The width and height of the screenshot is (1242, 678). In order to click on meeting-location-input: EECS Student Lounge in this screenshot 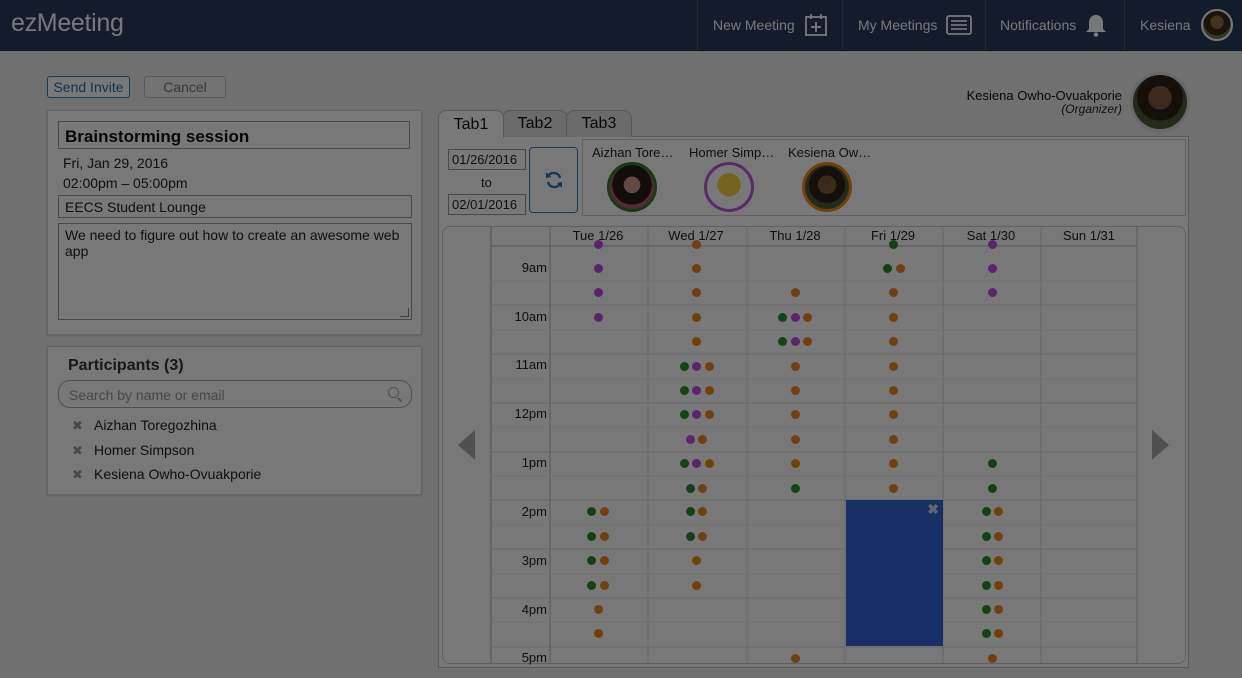, I will do `click(235, 206)`.